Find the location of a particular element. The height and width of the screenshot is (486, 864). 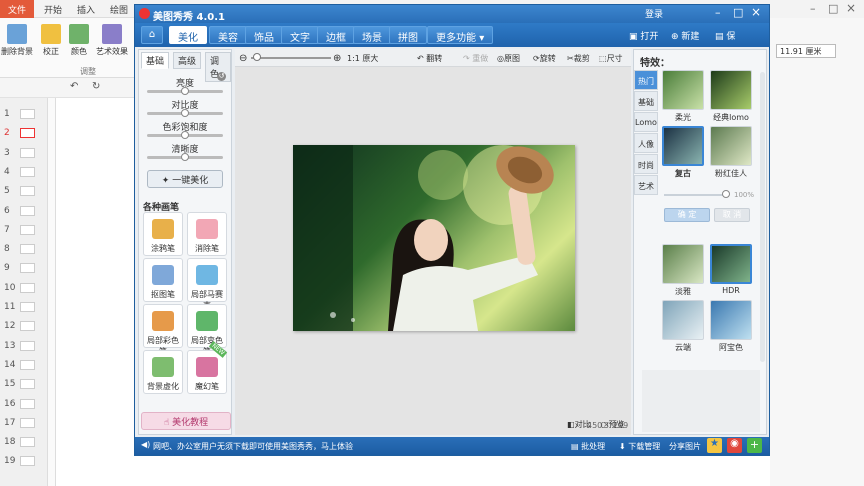

slide-thumbnail: 15 is located at coordinates (24, 384).